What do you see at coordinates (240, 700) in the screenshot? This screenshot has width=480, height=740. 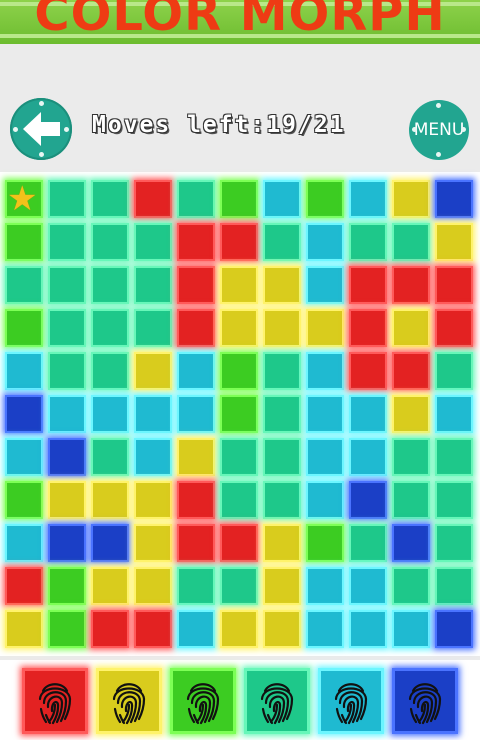 I see `color-palette` at bounding box center [240, 700].